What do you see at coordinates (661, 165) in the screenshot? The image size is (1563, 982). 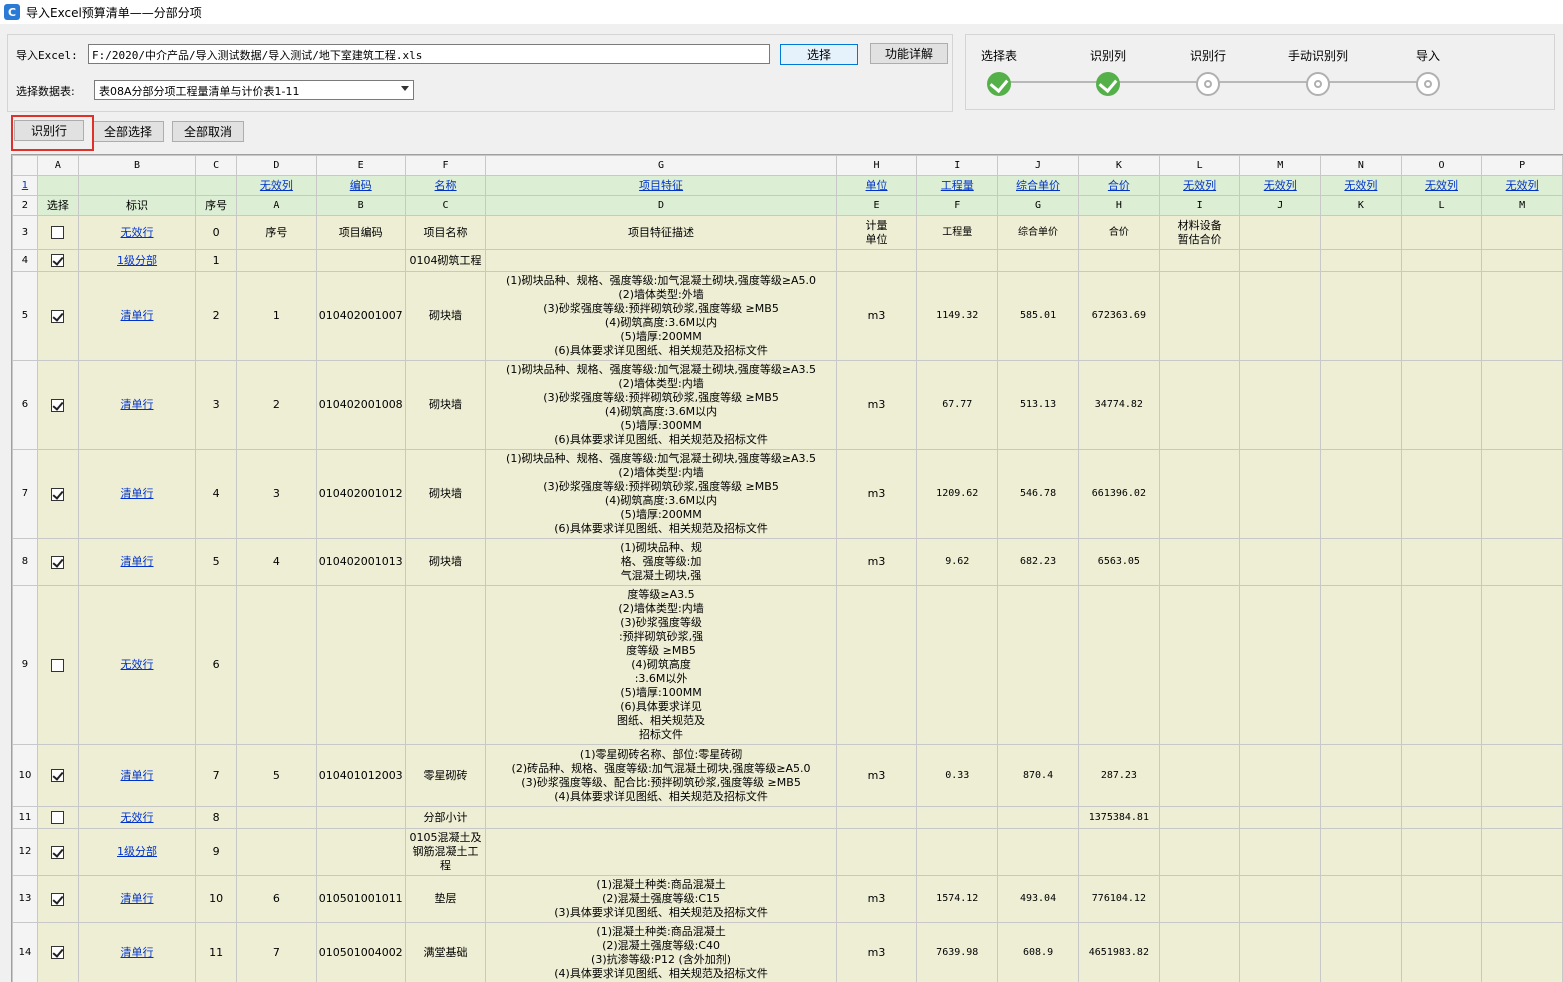 I see `column-letter: G` at bounding box center [661, 165].